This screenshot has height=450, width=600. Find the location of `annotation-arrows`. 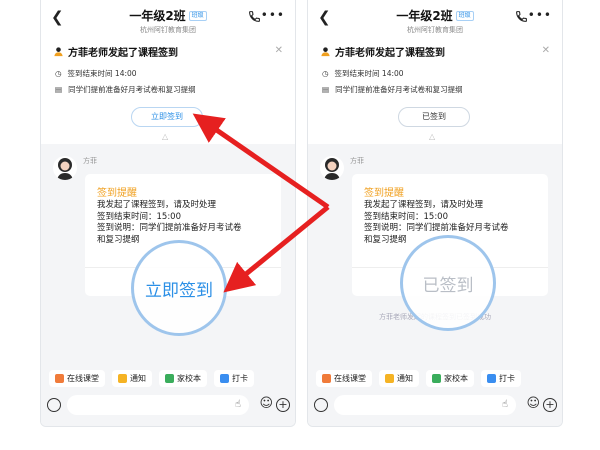

annotation-arrows is located at coordinates (261, 203).